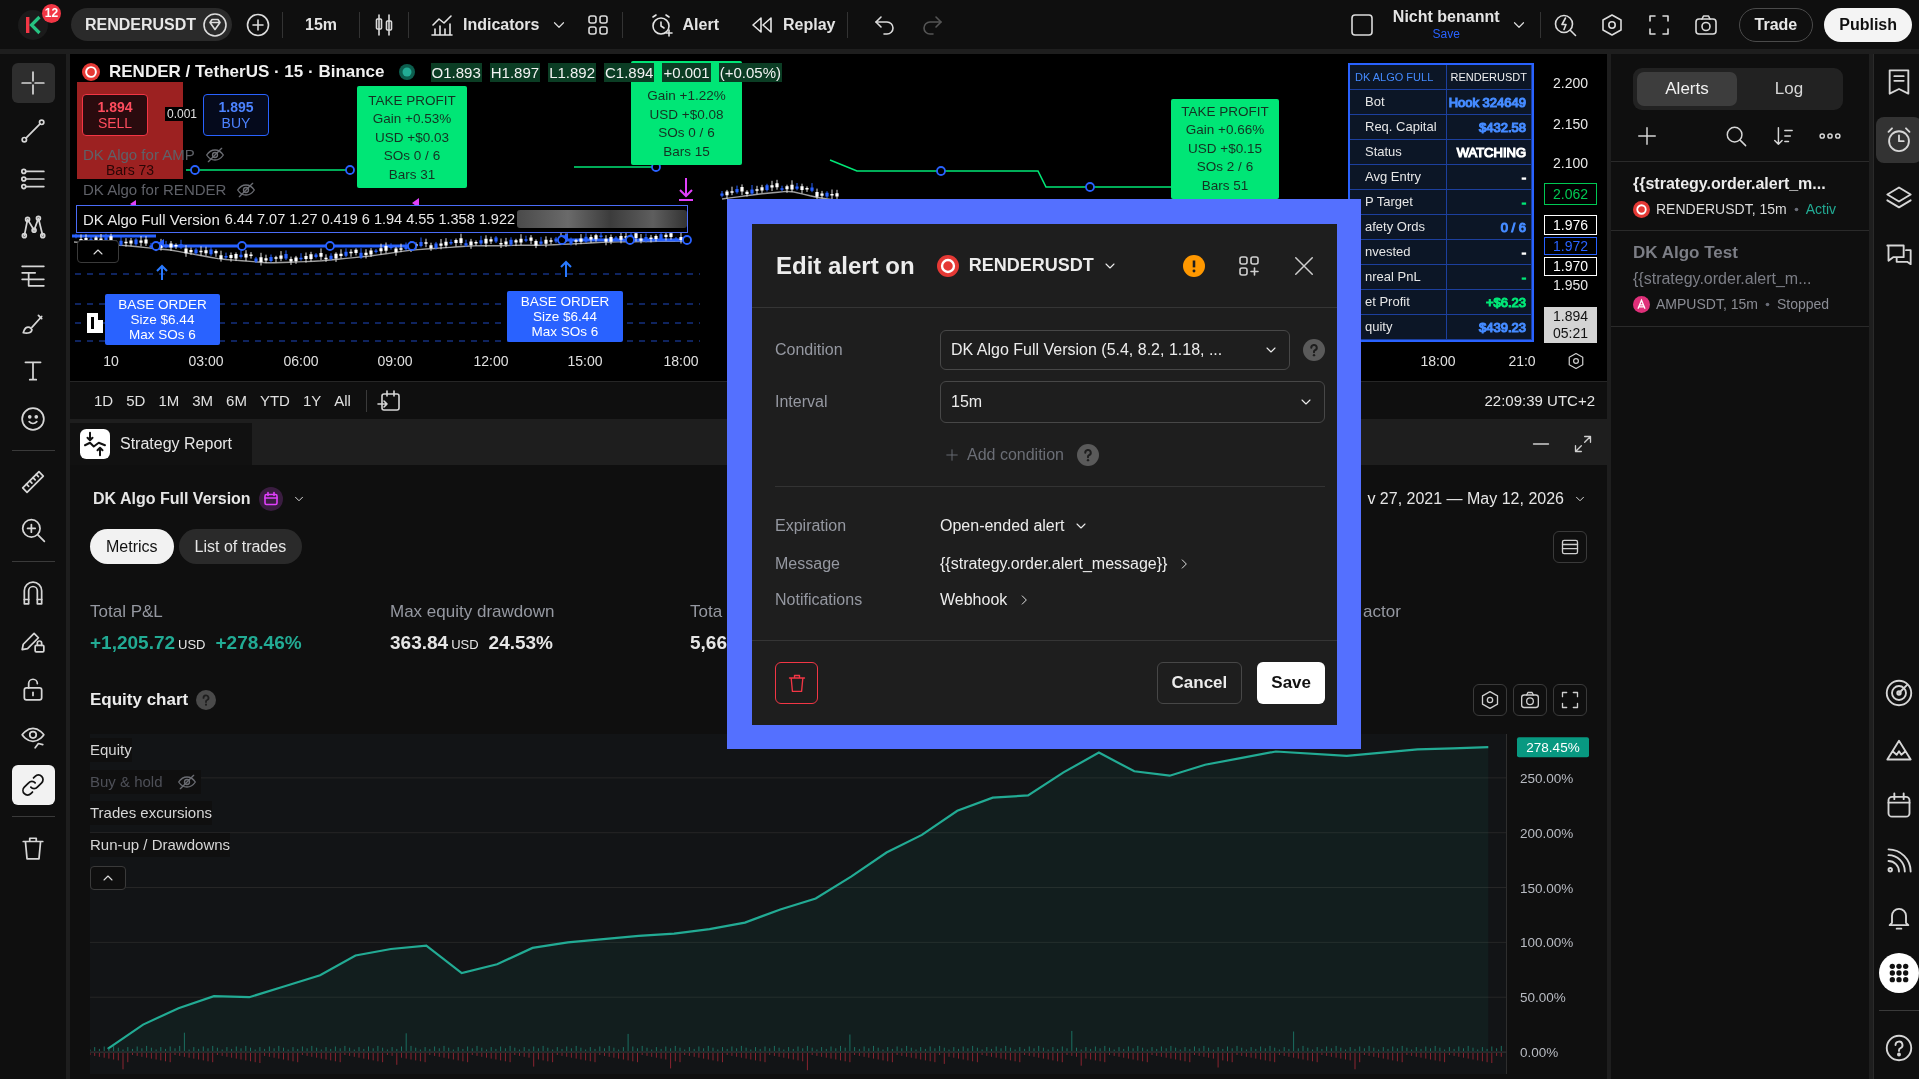  What do you see at coordinates (240, 546) in the screenshot?
I see `tab: List of trades` at bounding box center [240, 546].